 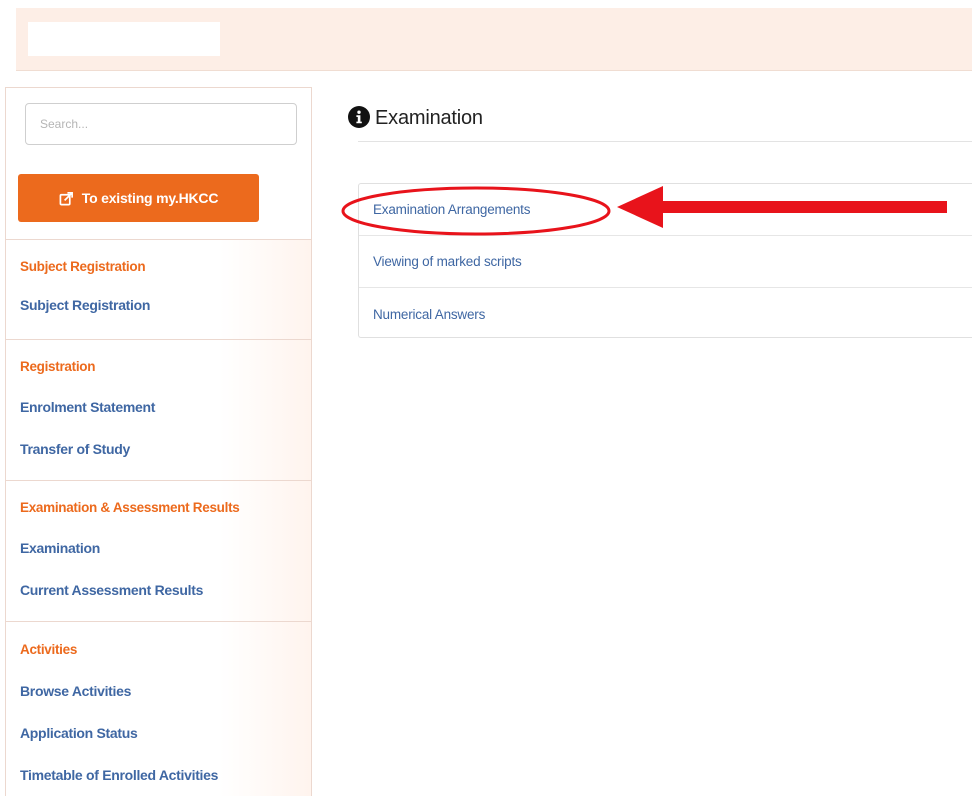 I want to click on link-viewing-marked-scripts: Viewing of marked scripts, so click(x=665, y=262).